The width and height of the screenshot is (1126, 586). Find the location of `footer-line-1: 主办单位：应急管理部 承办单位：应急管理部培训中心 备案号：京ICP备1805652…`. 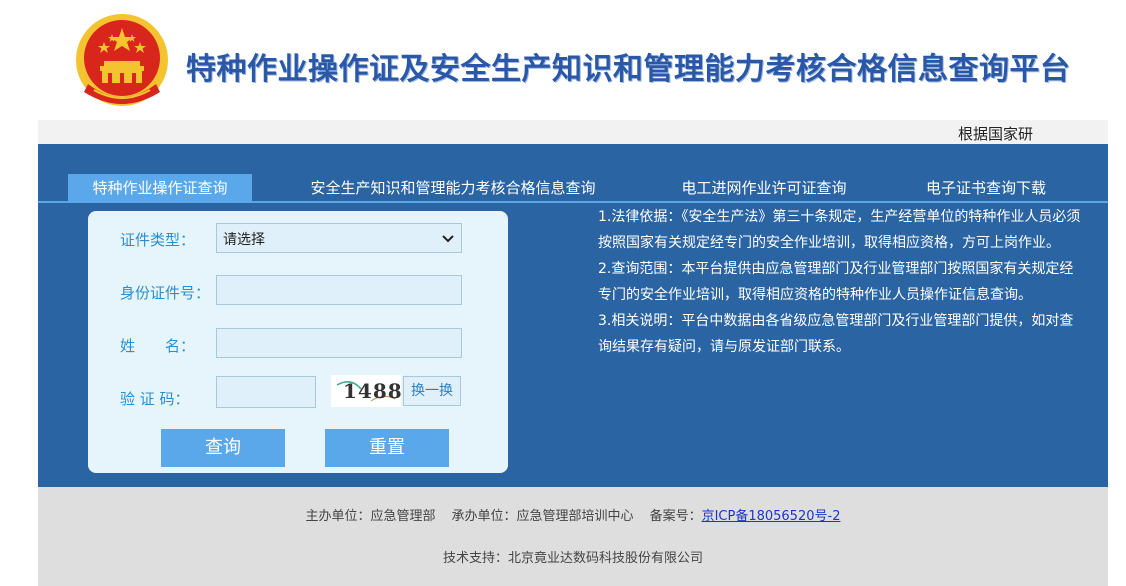

footer-line-1: 主办单位：应急管理部 承办单位：应急管理部培训中心 备案号：京ICP备1805652… is located at coordinates (573, 514).